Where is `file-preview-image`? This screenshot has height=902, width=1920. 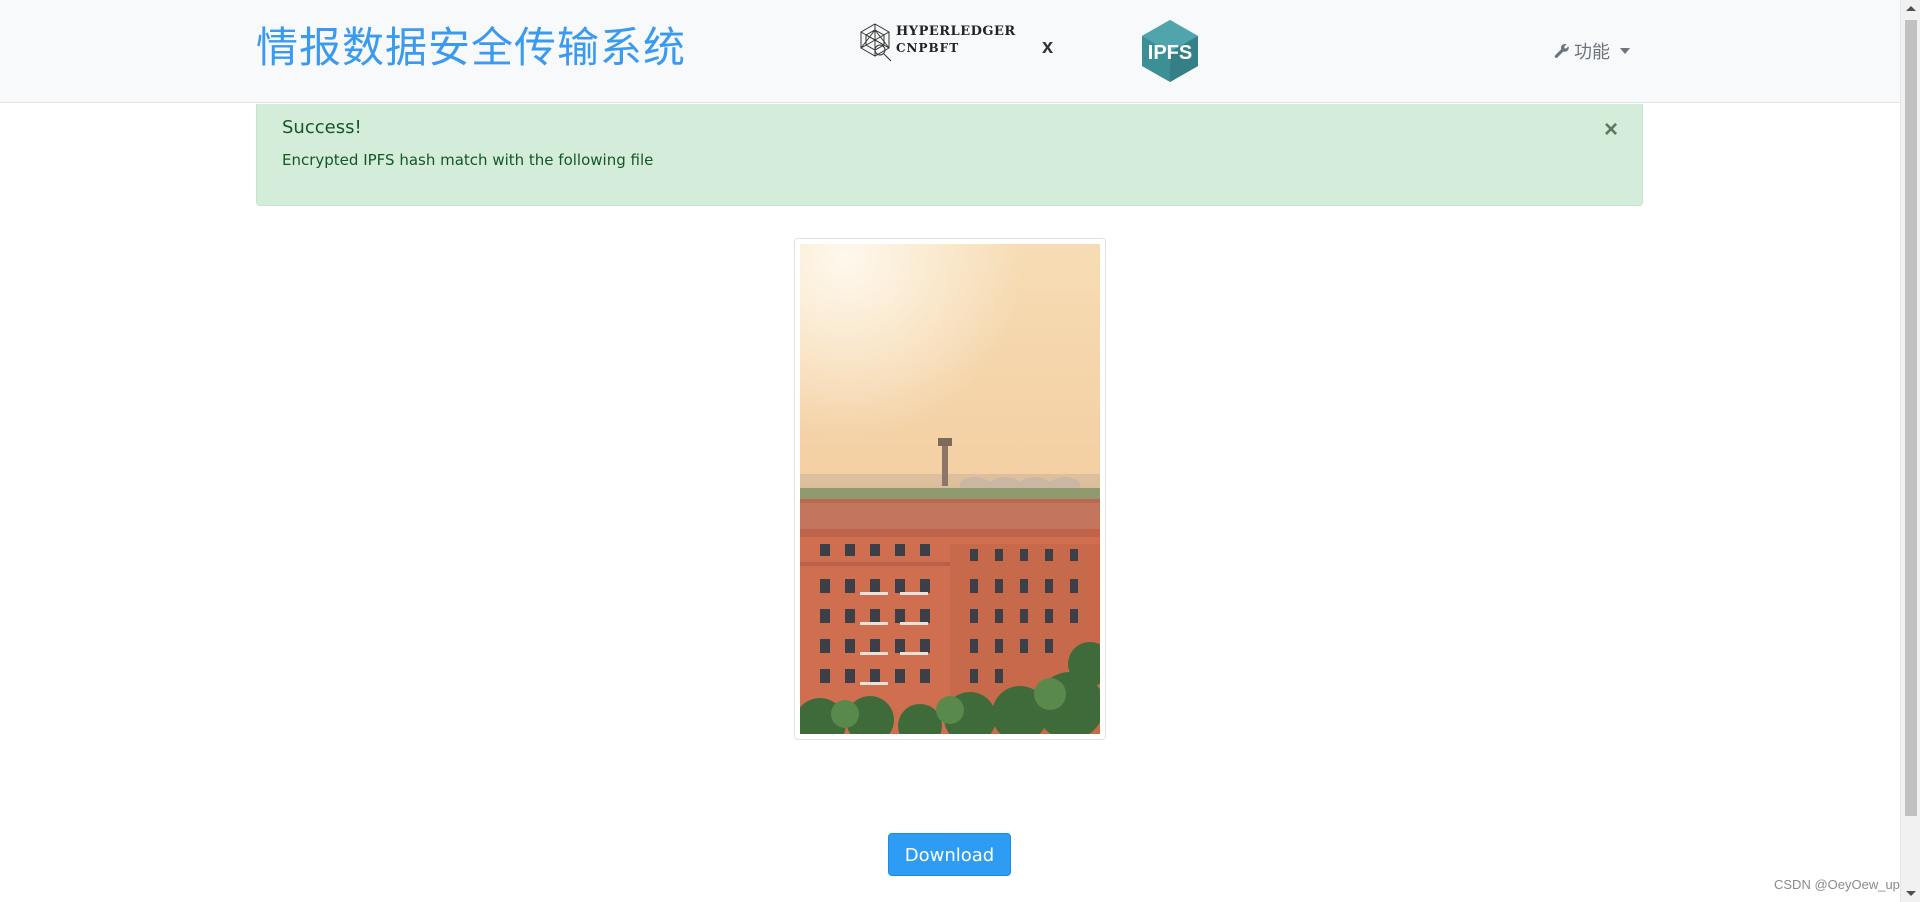 file-preview-image is located at coordinates (950, 489).